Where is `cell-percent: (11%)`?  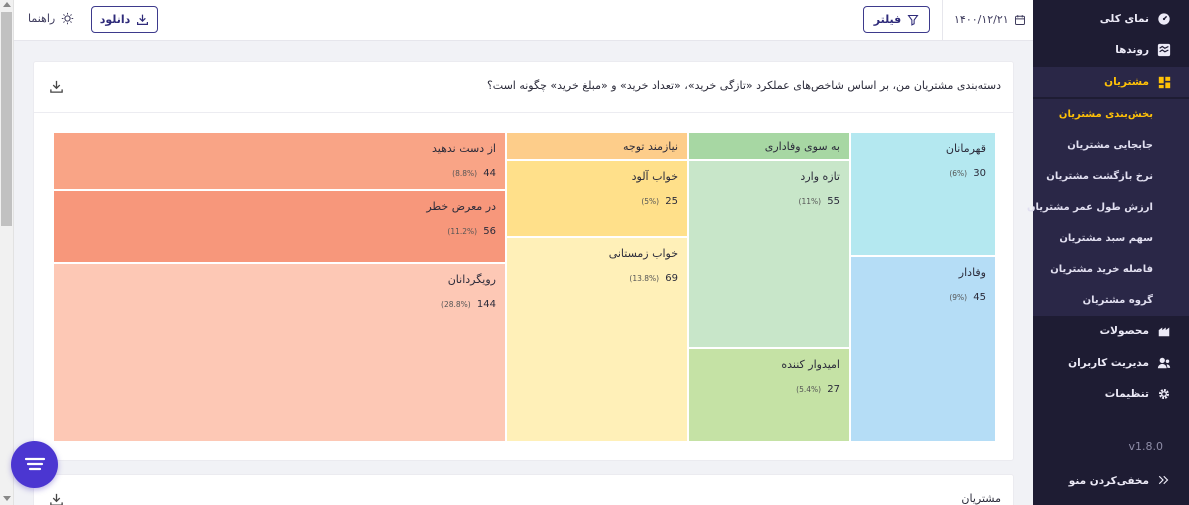 cell-percent: (11%) is located at coordinates (810, 201).